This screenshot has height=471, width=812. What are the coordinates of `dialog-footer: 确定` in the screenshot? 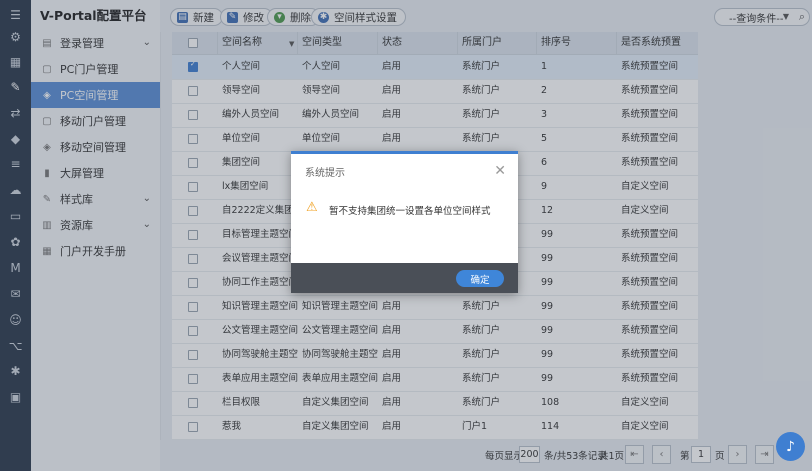 It's located at (404, 278).